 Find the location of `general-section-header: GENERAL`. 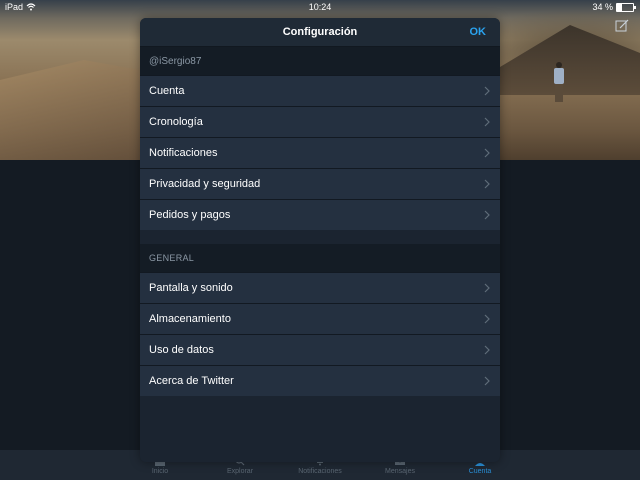

general-section-header: GENERAL is located at coordinates (320, 258).